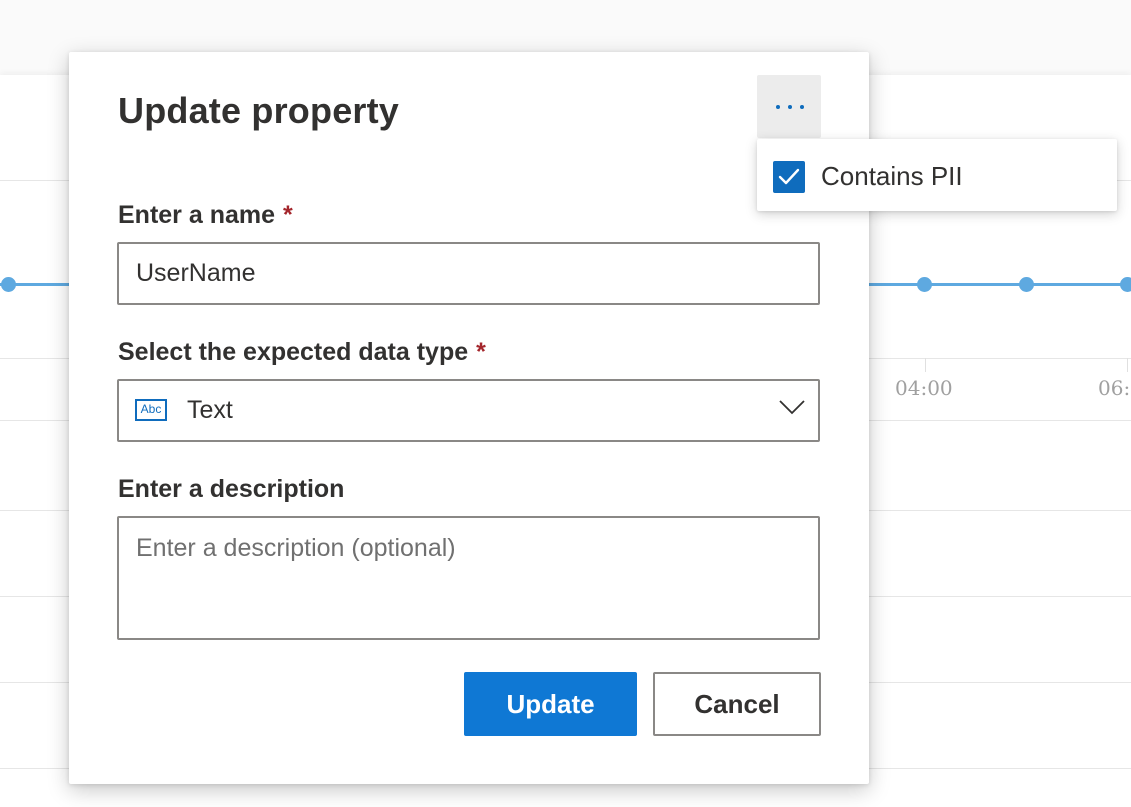 The height and width of the screenshot is (807, 1131). I want to click on dialog-title: Update property, so click(259, 110).